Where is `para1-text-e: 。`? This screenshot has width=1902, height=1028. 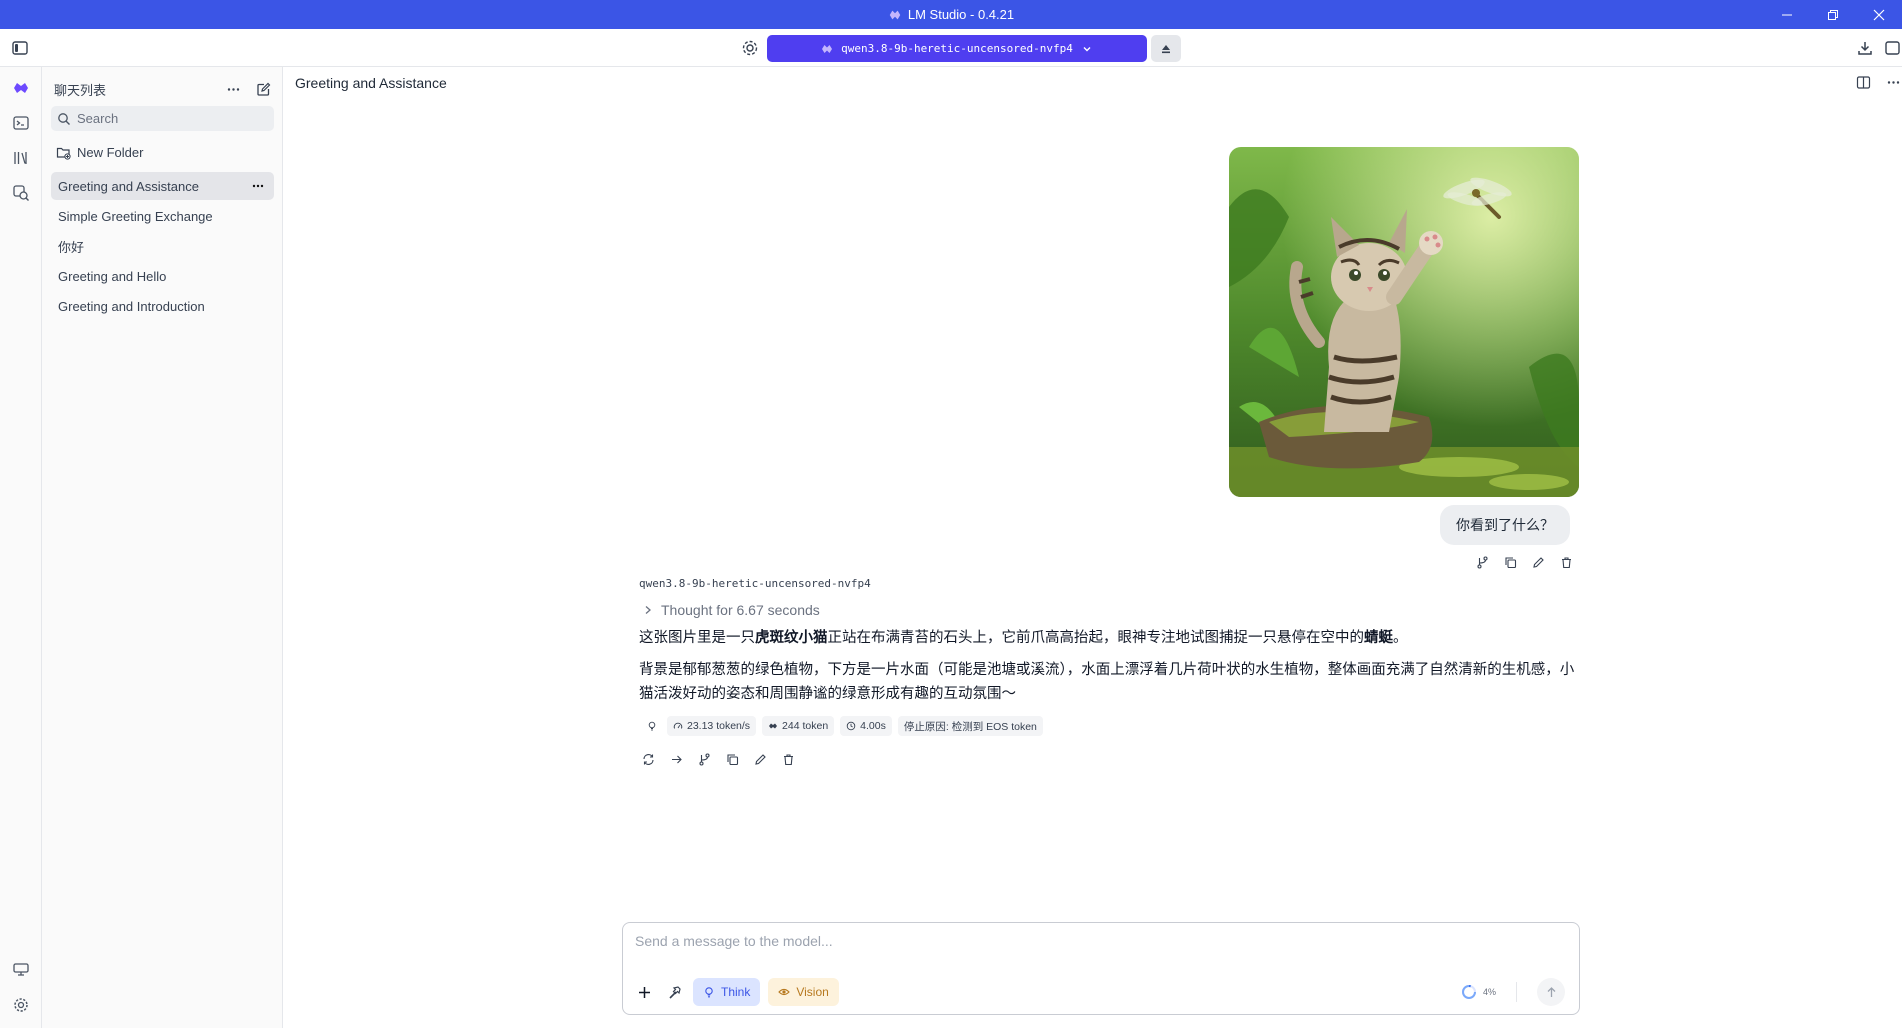 para1-text-e: 。 is located at coordinates (1400, 638).